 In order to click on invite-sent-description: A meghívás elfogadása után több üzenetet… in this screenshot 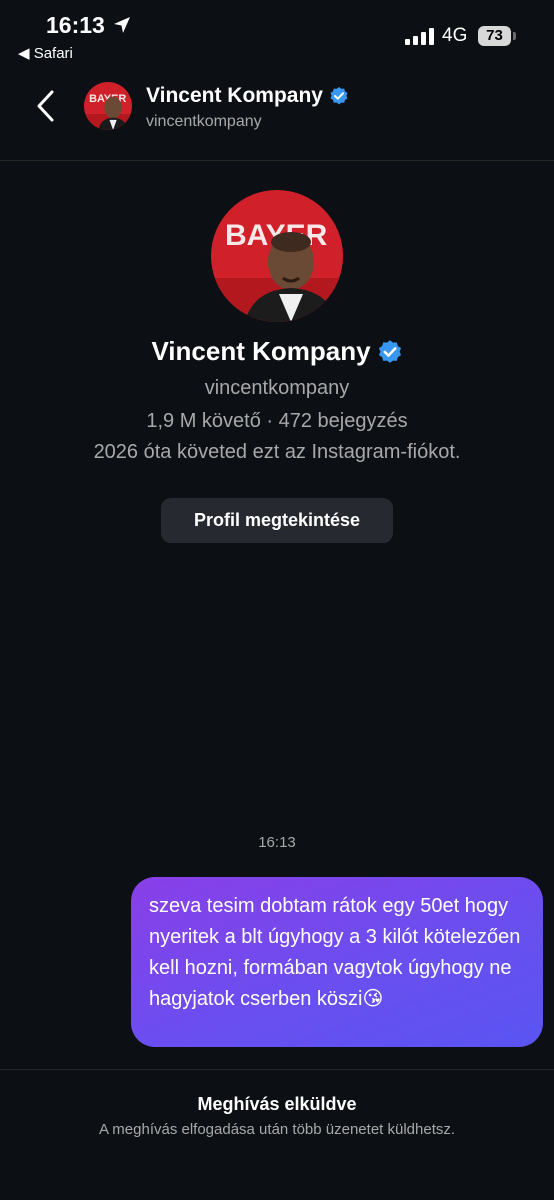, I will do `click(277, 1129)`.